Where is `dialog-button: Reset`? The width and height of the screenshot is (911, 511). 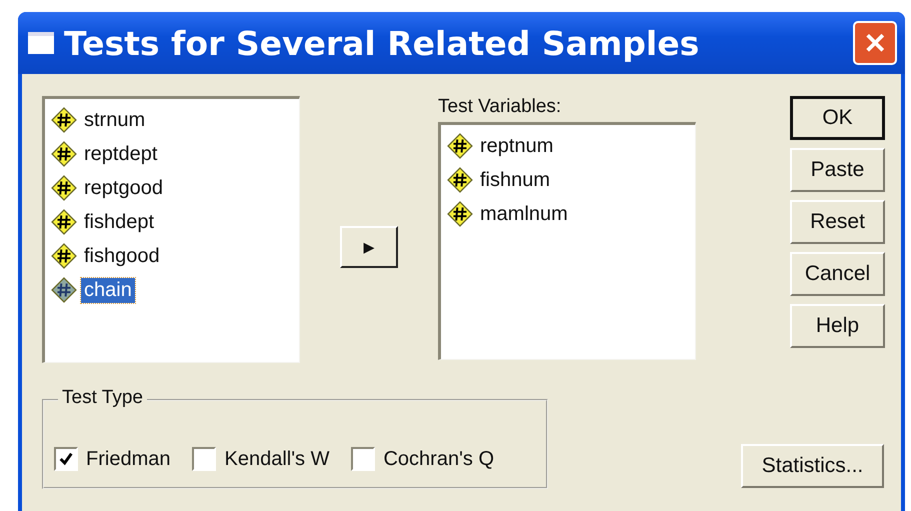
dialog-button: Reset is located at coordinates (837, 222).